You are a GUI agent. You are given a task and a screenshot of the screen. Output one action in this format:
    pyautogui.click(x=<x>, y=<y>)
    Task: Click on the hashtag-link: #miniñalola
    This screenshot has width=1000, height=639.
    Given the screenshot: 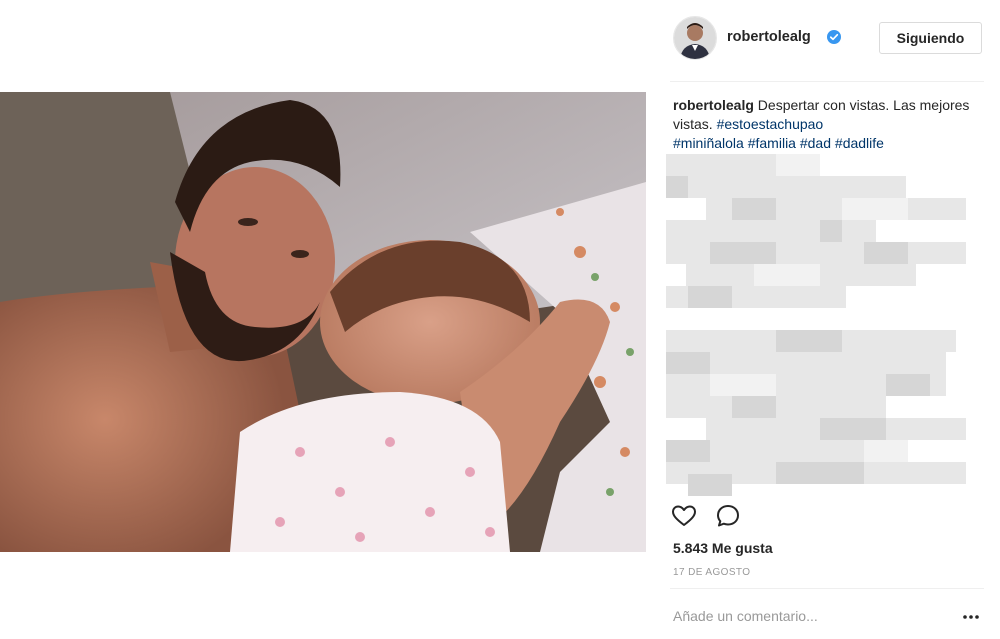 What is the action you would take?
    pyautogui.click(x=708, y=143)
    